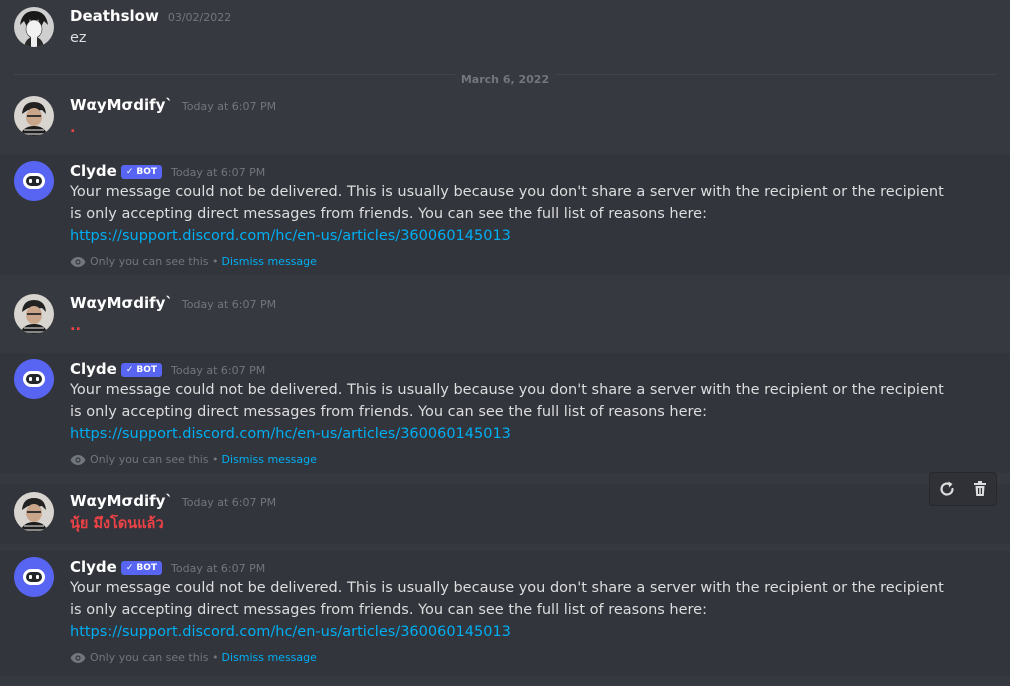  I want to click on message-waymodify: WαyMσdify` Today at 6:07 PM ., so click(505, 118).